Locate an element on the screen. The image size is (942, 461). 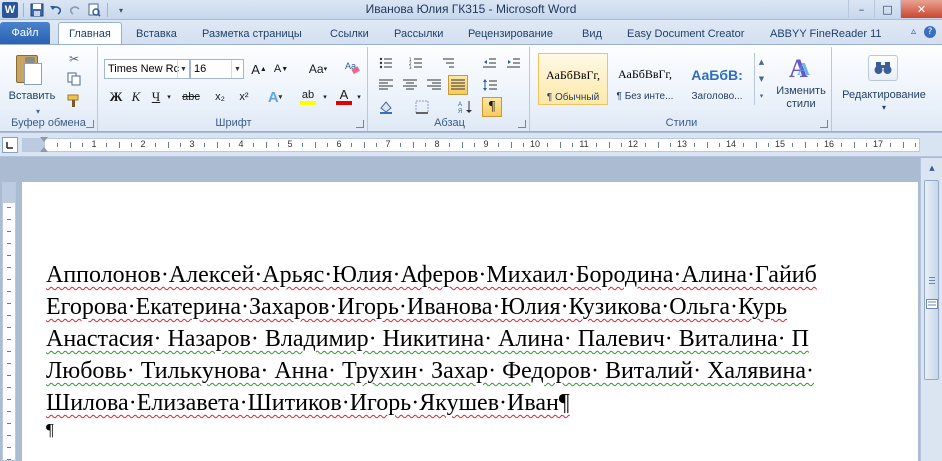
font-launcher-icon is located at coordinates (360, 124).